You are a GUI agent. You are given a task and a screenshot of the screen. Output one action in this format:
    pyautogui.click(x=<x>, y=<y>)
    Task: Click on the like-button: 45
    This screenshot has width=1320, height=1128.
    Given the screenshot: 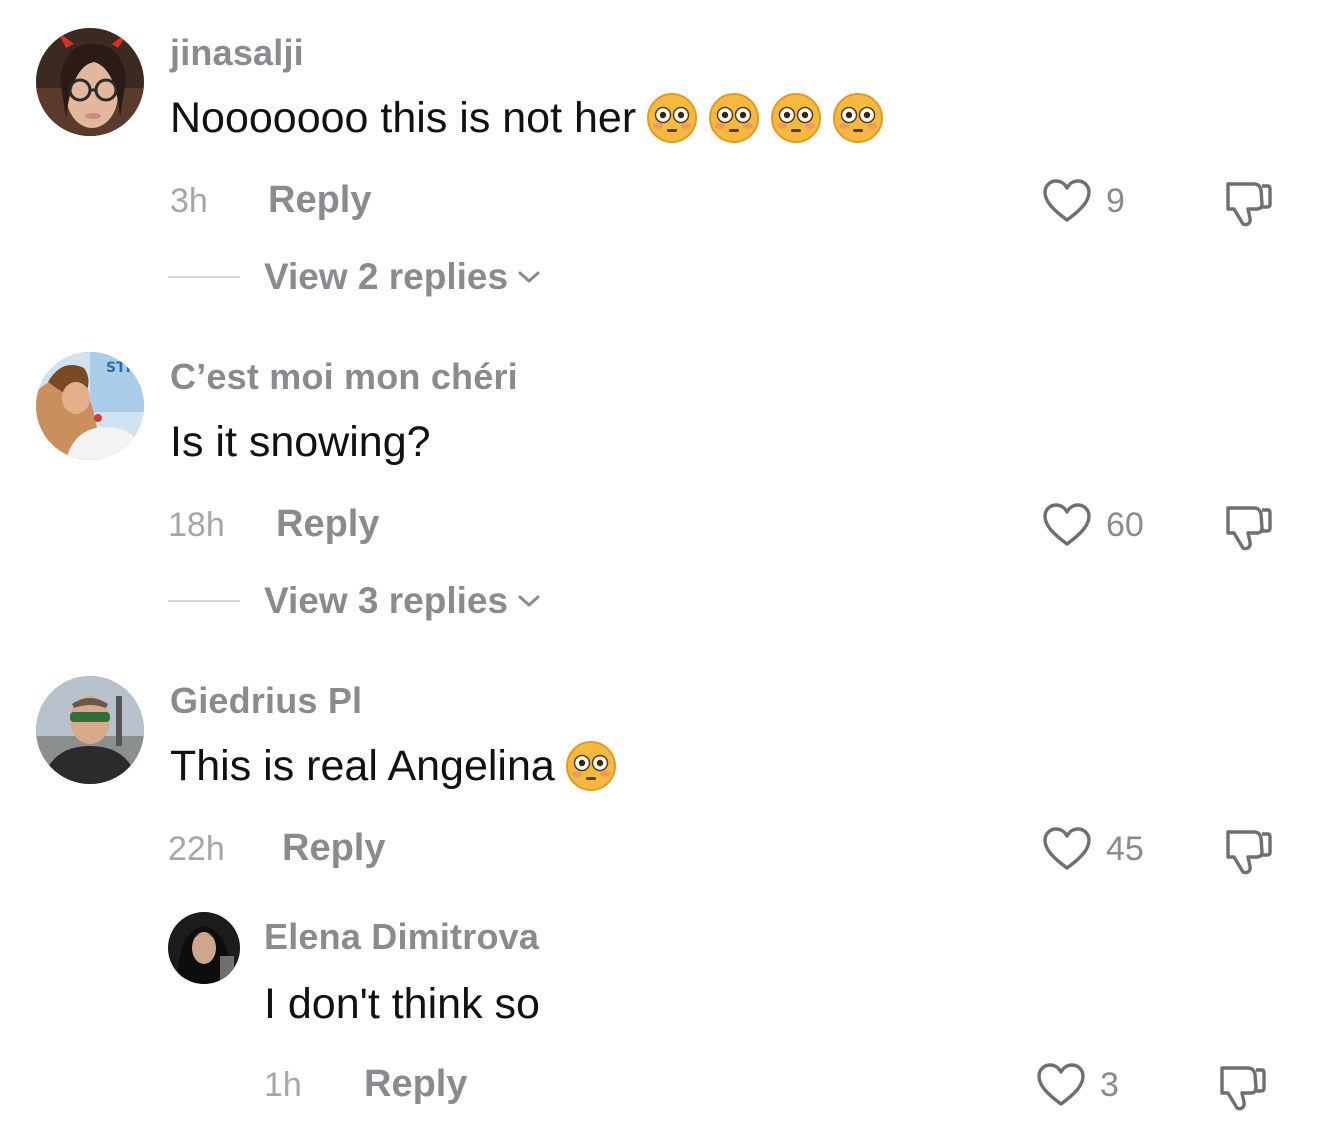 What is the action you would take?
    pyautogui.click(x=1093, y=849)
    